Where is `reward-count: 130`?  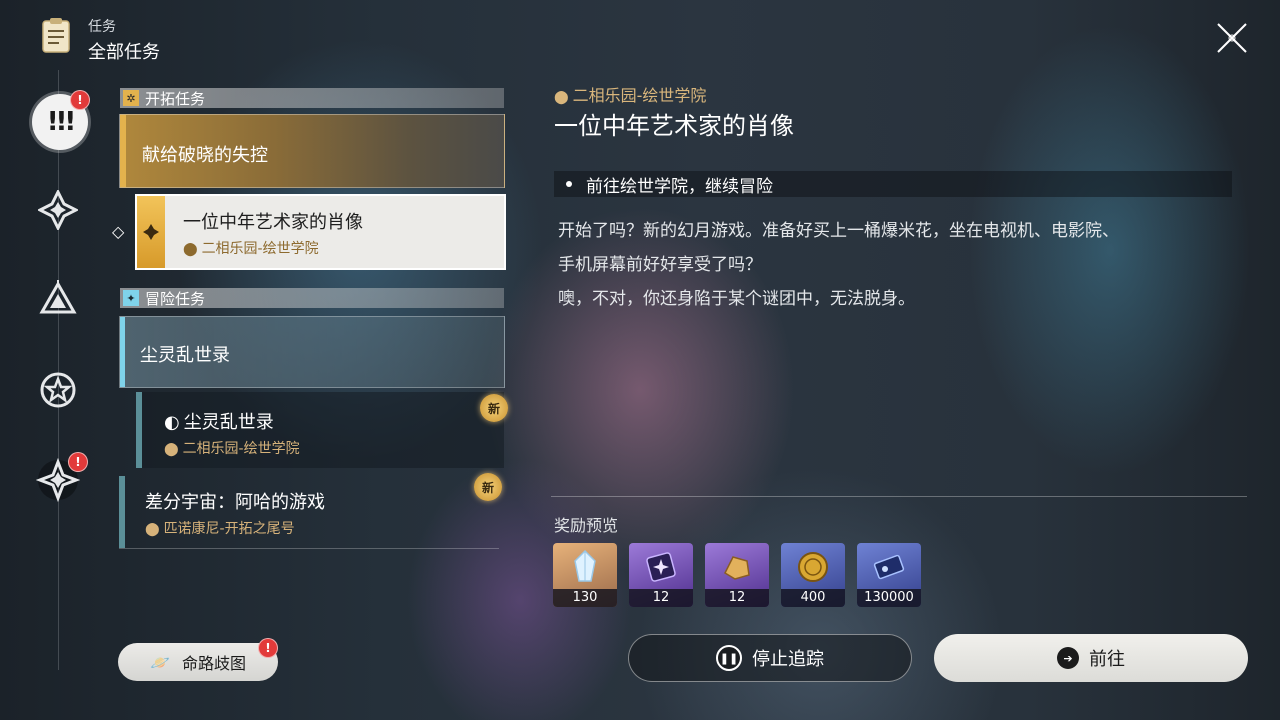 reward-count: 130 is located at coordinates (585, 598).